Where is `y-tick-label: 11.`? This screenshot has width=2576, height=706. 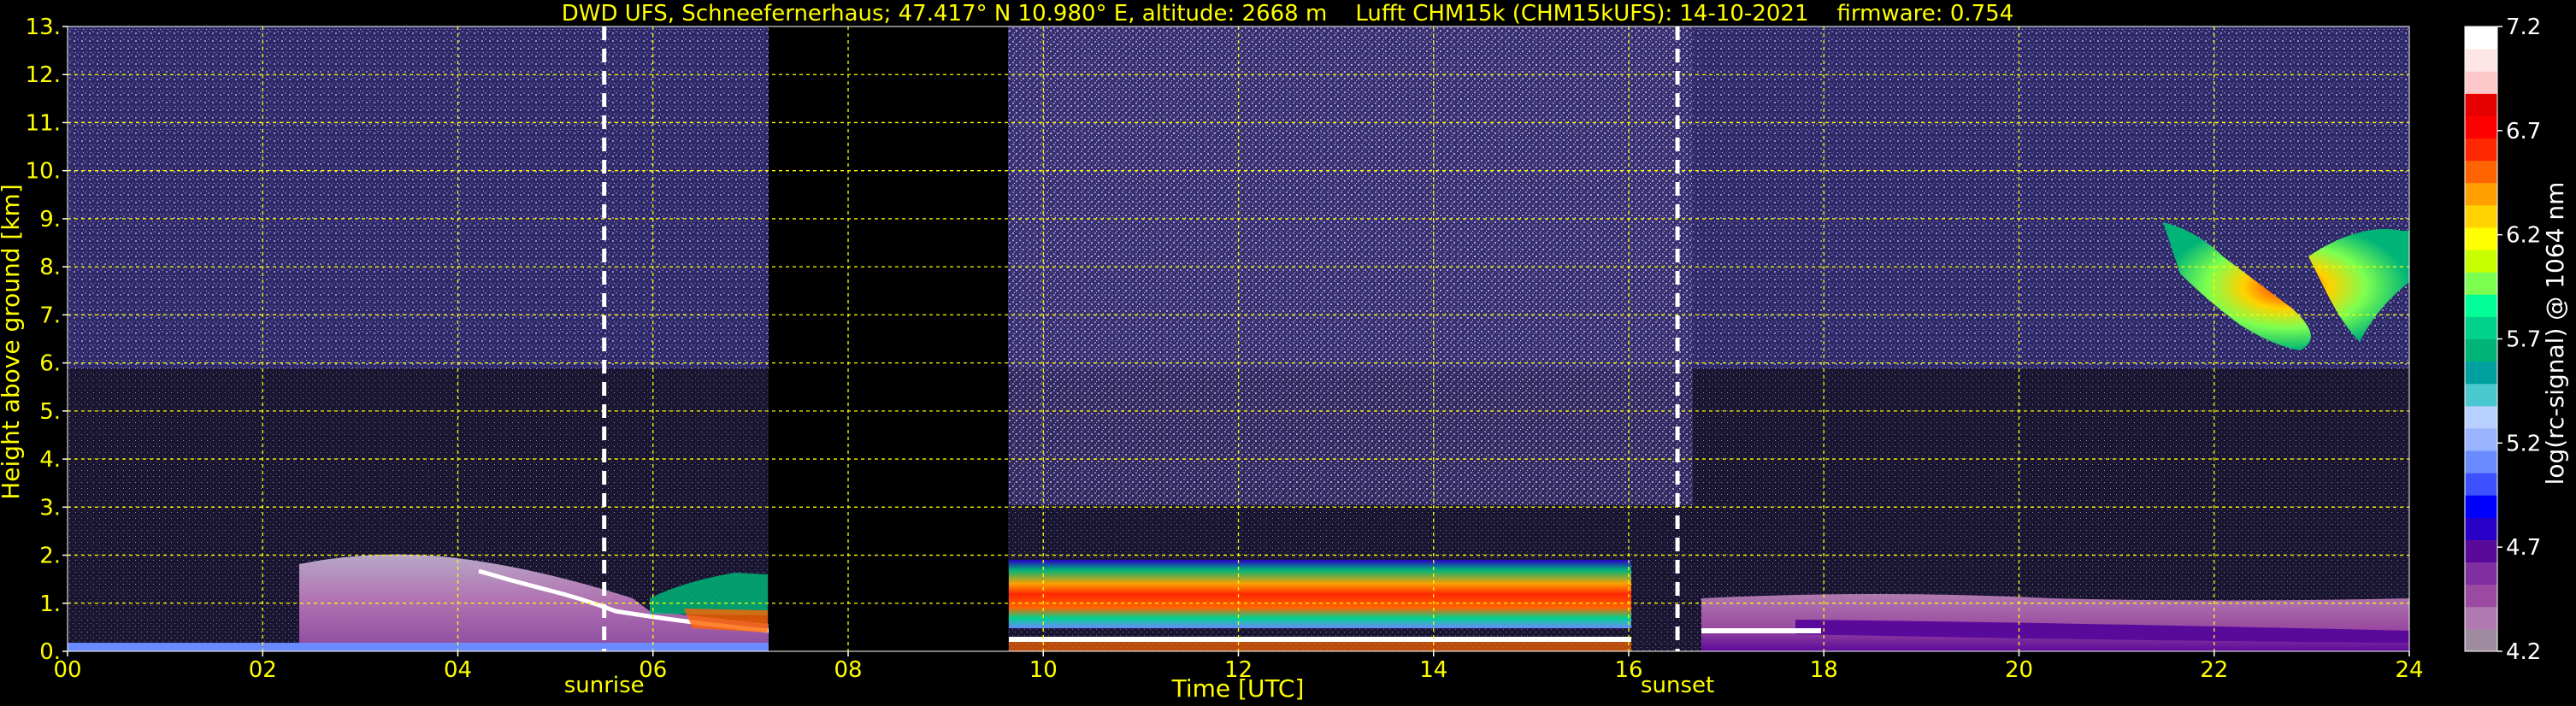
y-tick-label: 11. is located at coordinates (44, 123).